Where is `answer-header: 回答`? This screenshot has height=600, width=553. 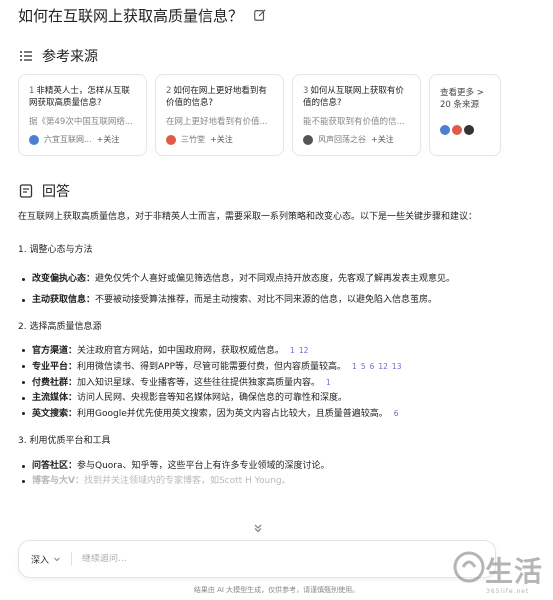
answer-header: 回答 is located at coordinates (44, 191).